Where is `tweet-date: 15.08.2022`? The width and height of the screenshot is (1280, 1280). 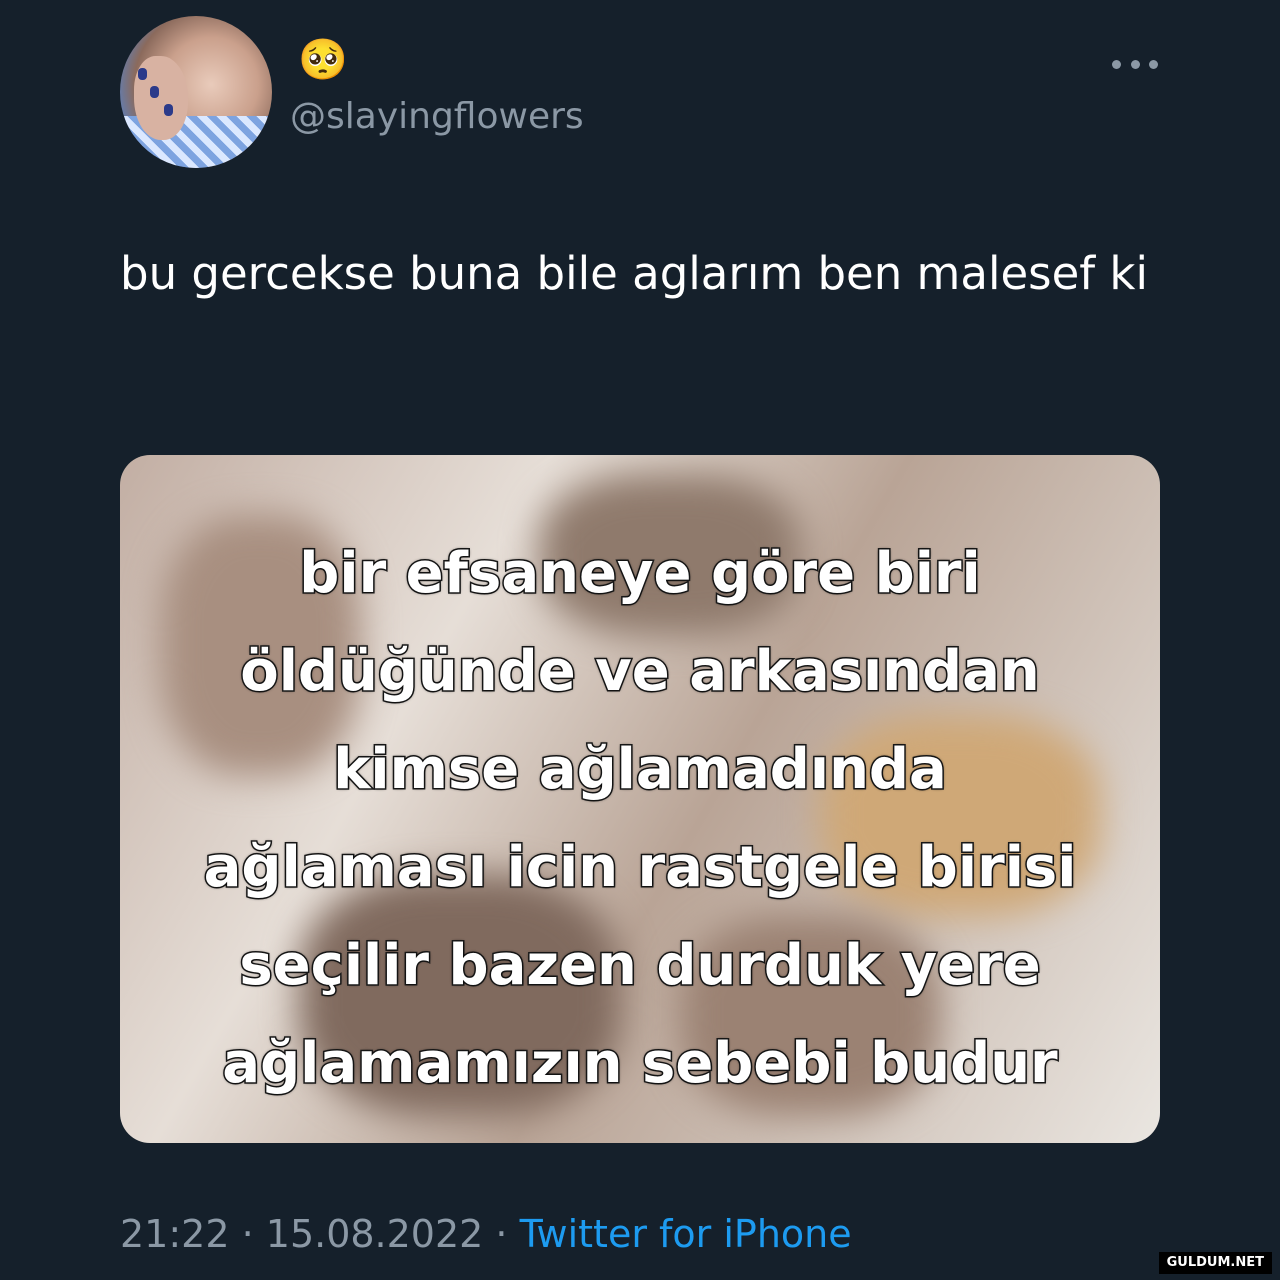
tweet-date: 15.08.2022 is located at coordinates (375, 1234).